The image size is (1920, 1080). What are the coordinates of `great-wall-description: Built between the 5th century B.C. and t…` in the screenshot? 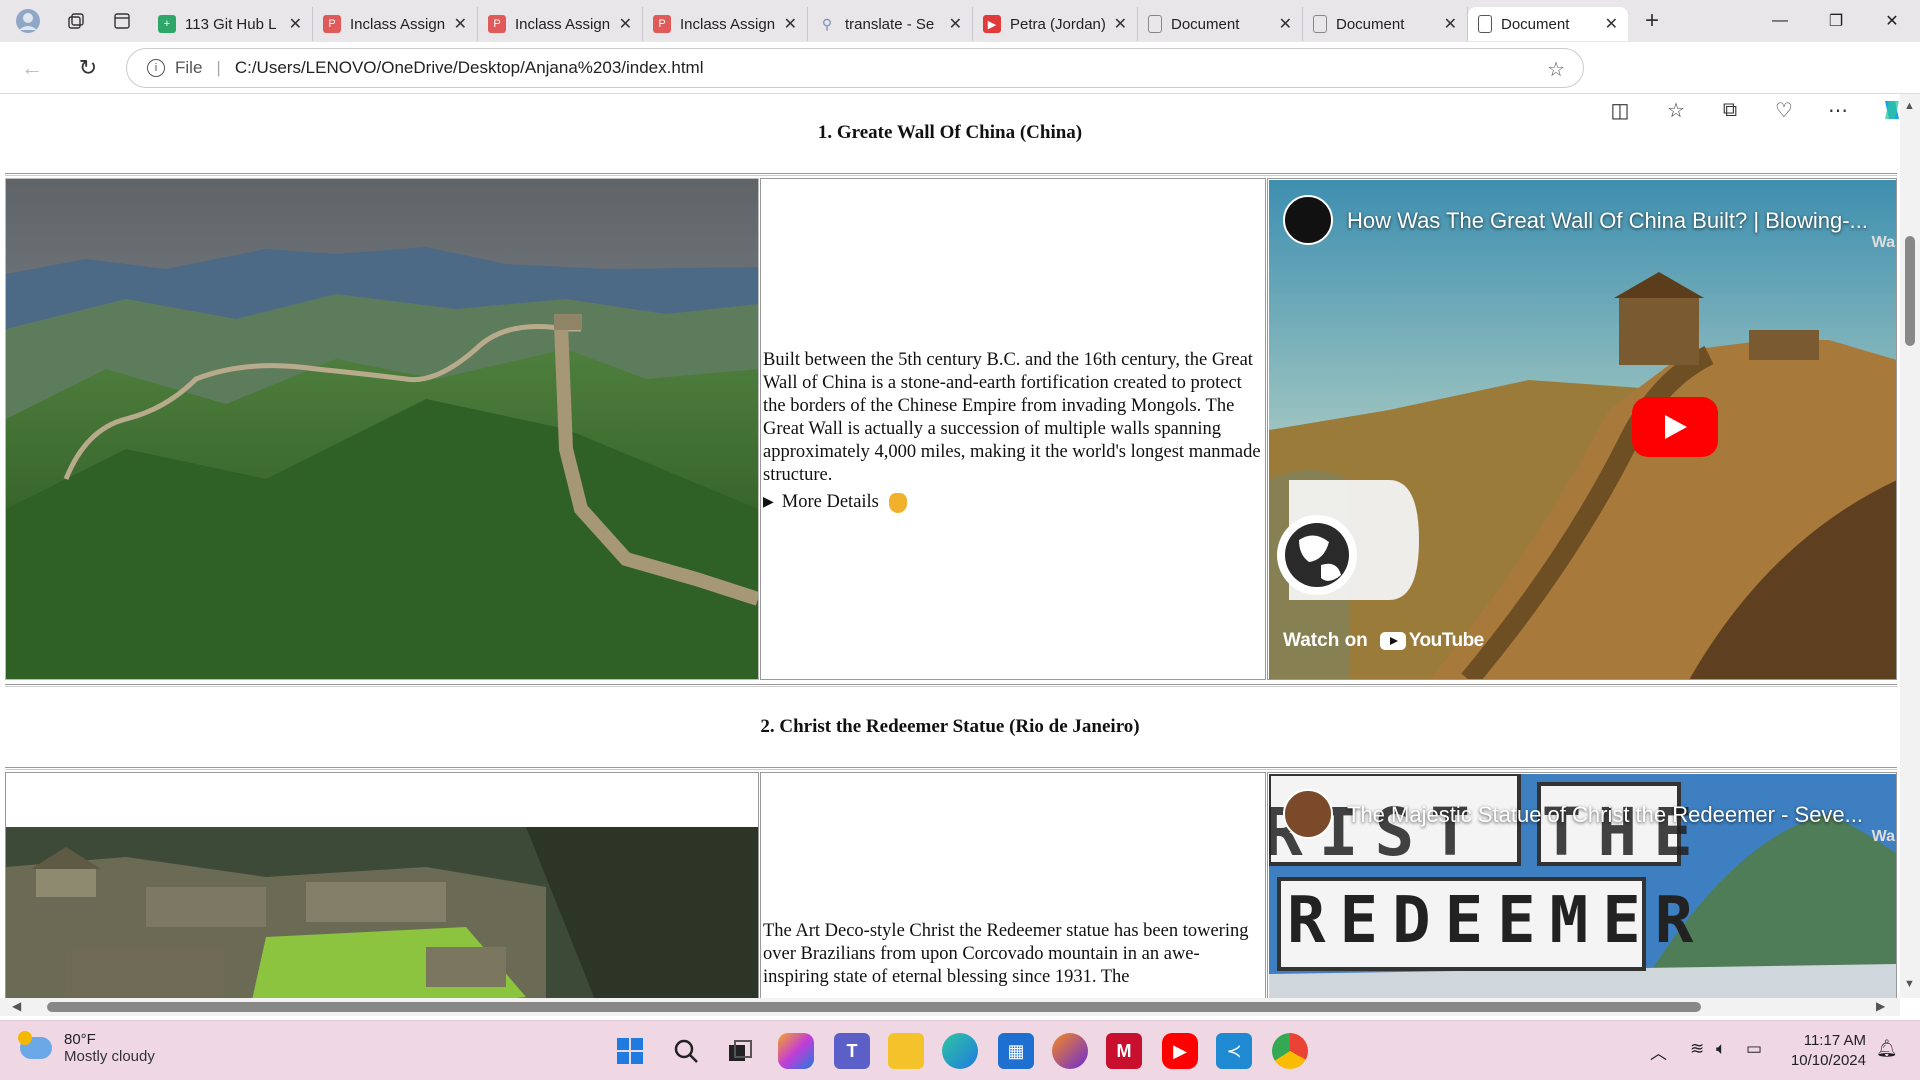 It's located at (1012, 417).